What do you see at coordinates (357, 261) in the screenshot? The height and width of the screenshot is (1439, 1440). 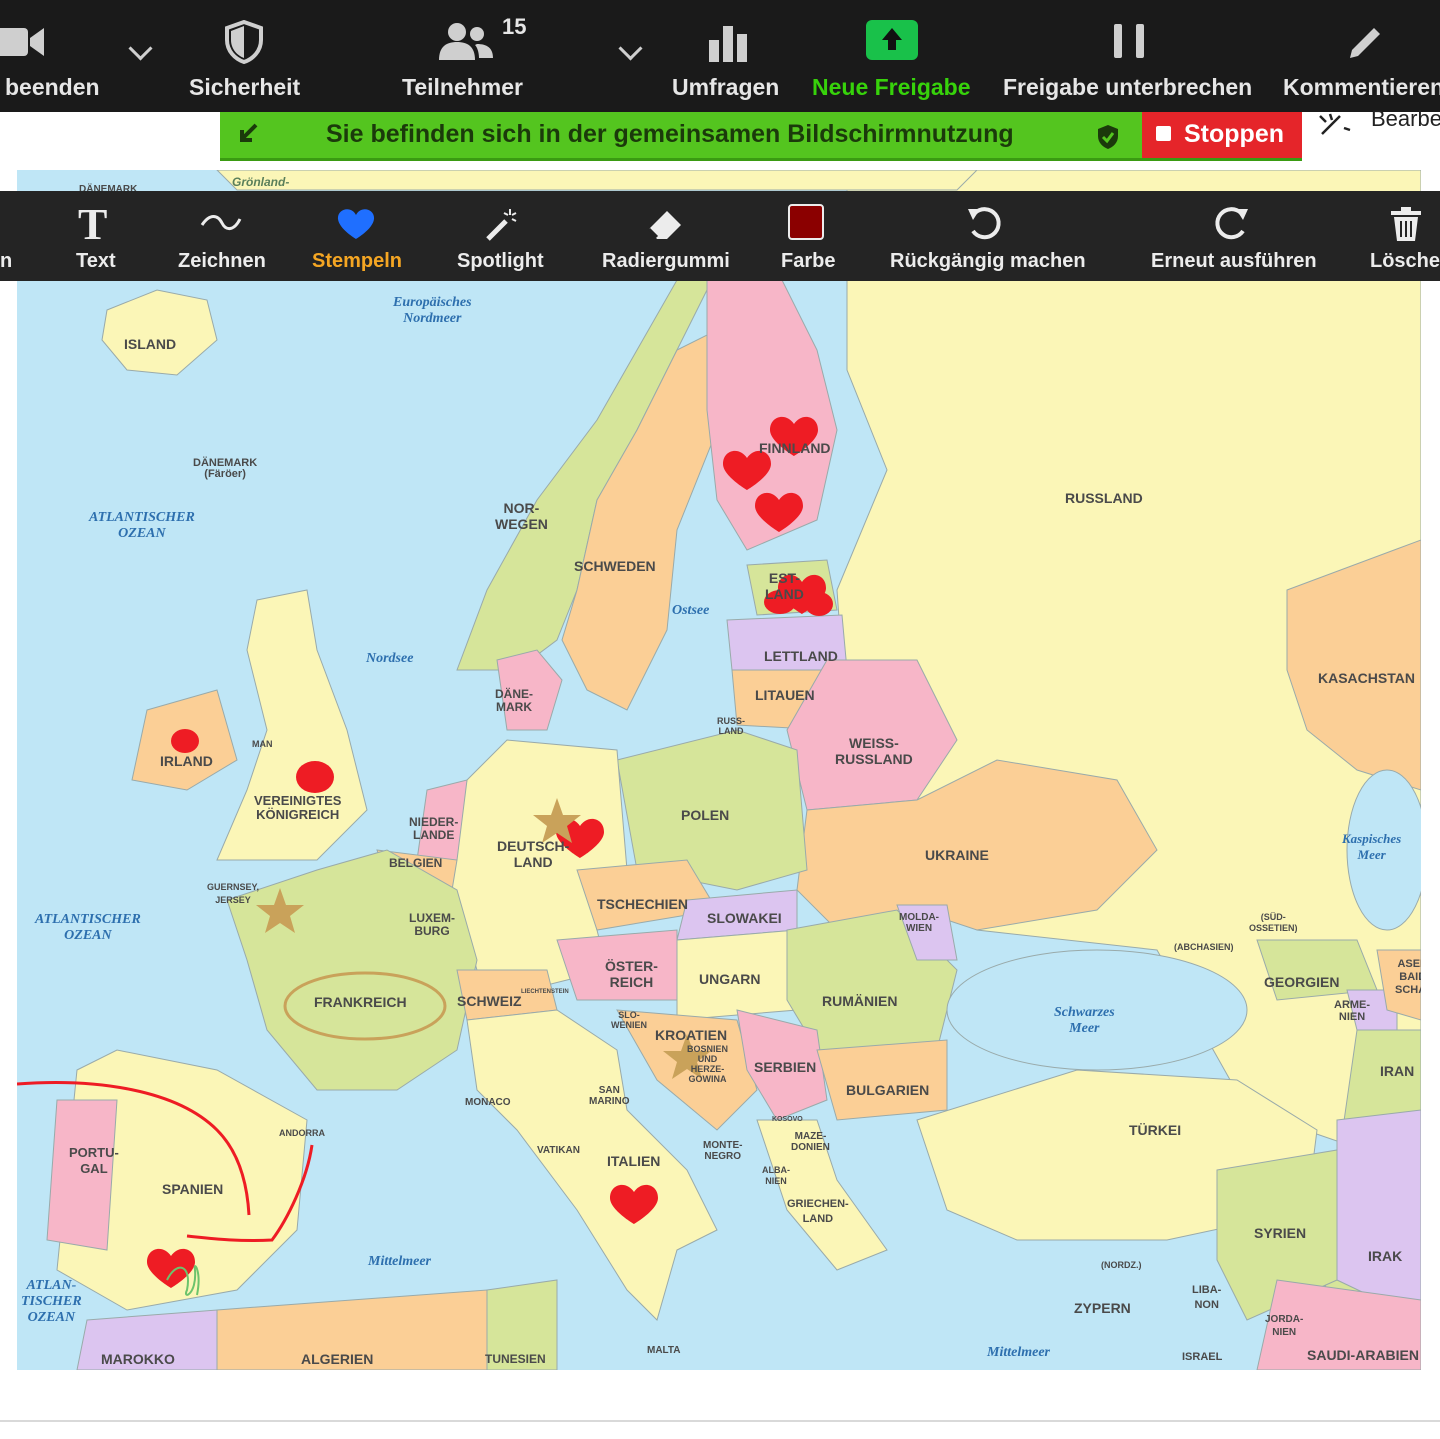 I see `stamp-tool-label: Stempeln` at bounding box center [357, 261].